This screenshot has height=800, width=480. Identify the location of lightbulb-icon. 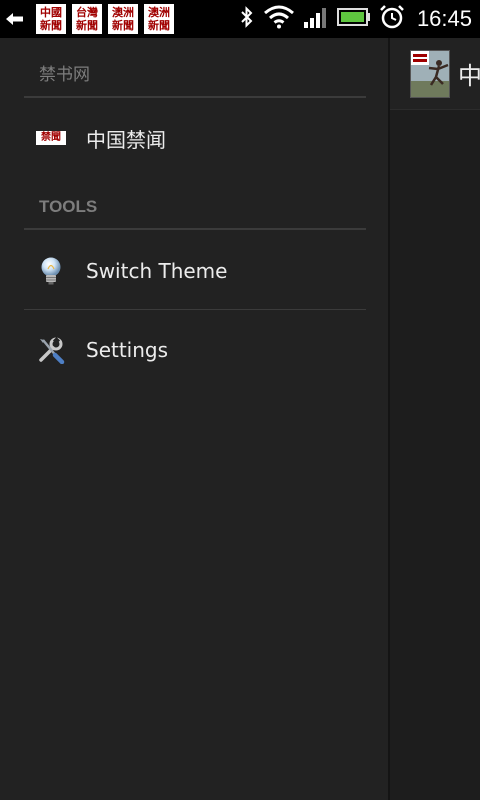
(51, 271).